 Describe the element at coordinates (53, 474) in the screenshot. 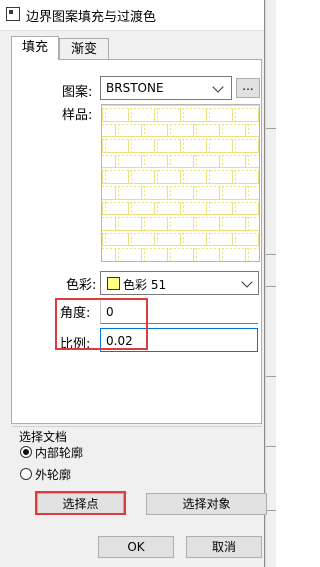

I see `outer-contour-label: 外轮廓` at that location.